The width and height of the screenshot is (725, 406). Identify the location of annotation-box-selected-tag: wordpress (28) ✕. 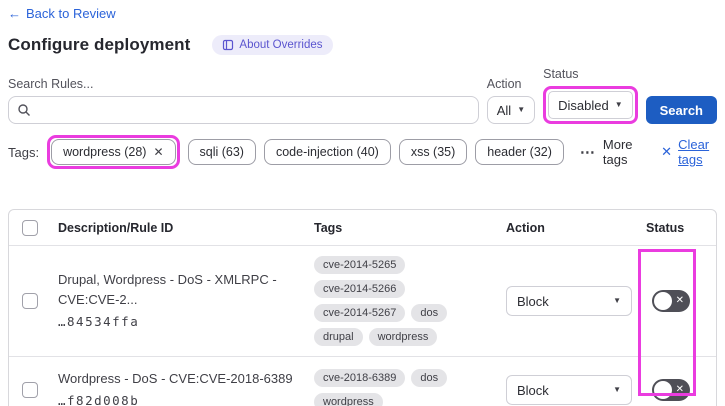
(113, 152).